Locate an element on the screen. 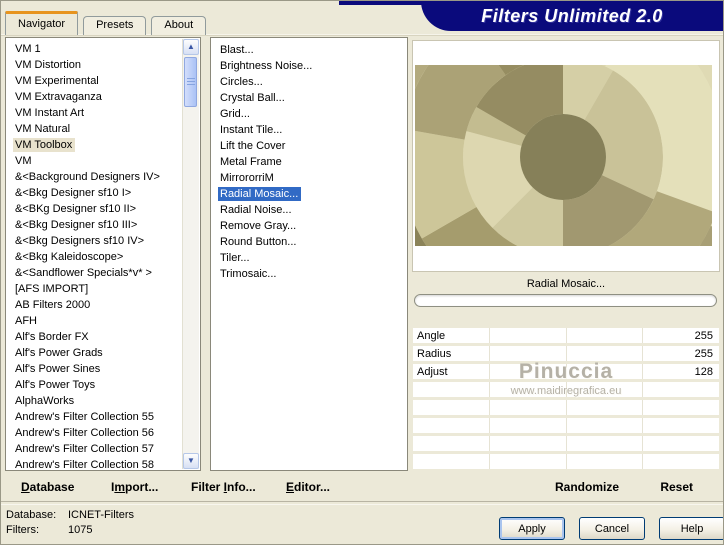  list-item: VM Natural is located at coordinates (94, 129).